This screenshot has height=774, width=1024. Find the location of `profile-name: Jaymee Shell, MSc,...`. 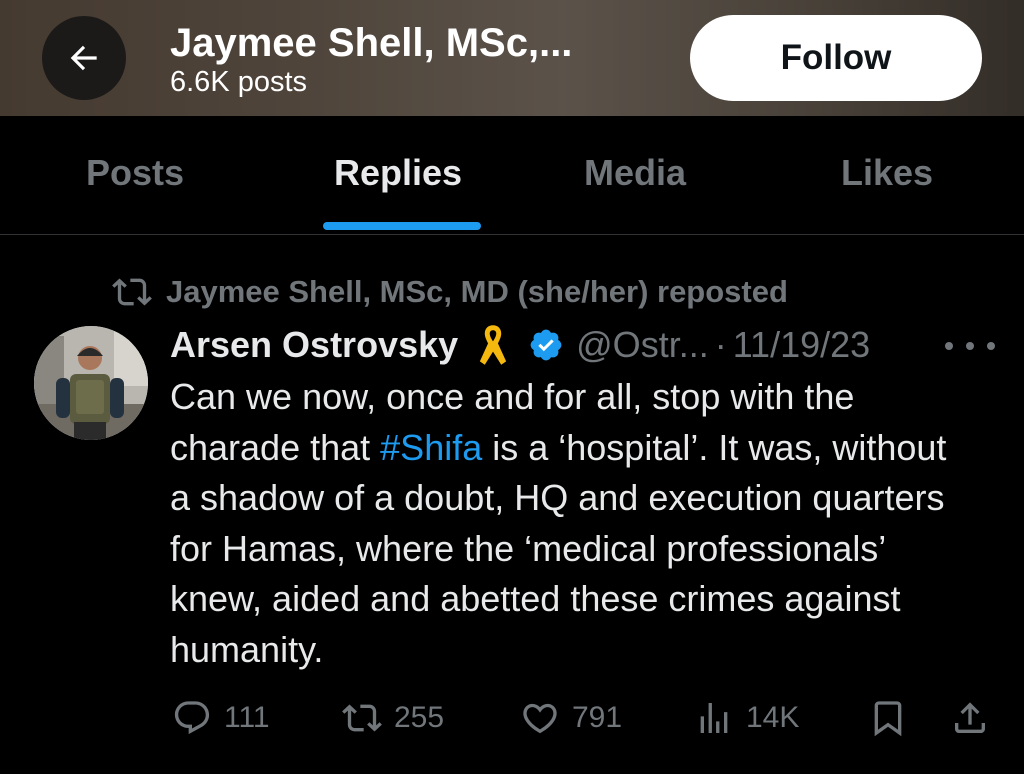

profile-name: Jaymee Shell, MSc,... is located at coordinates (371, 43).